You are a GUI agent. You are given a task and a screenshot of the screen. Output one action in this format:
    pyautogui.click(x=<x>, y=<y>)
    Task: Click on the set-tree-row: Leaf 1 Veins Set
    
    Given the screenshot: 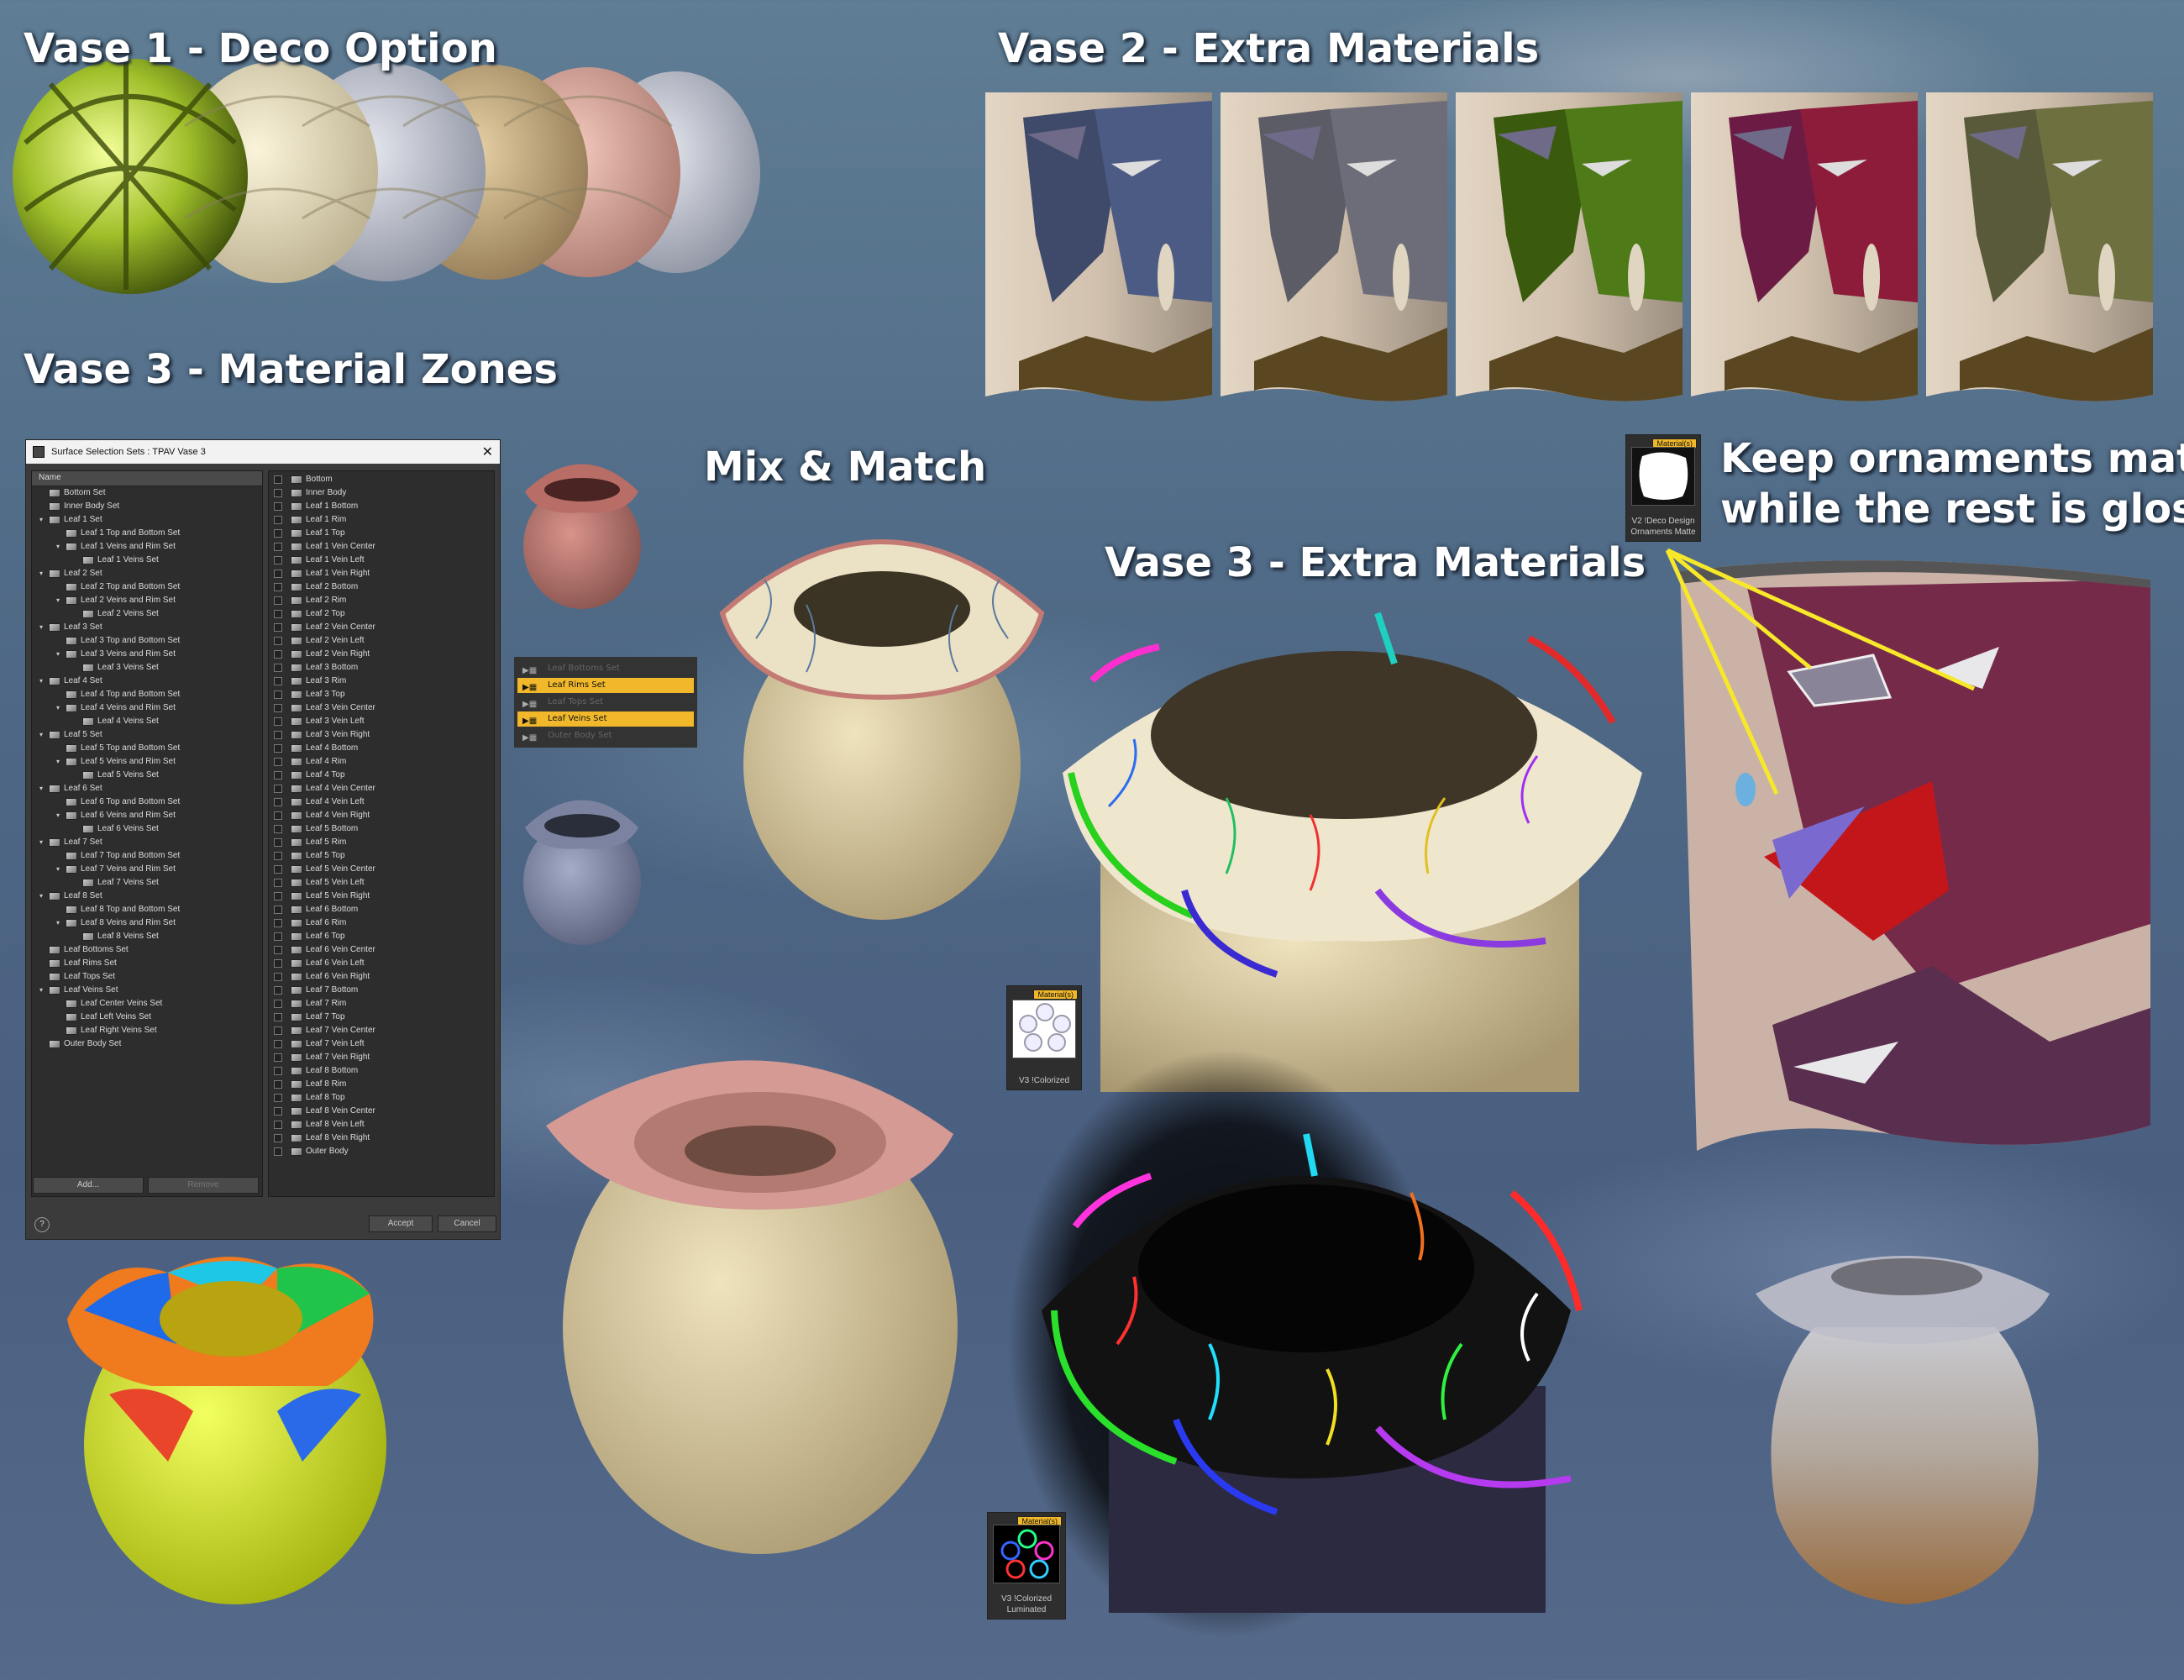 What is the action you would take?
    pyautogui.click(x=147, y=560)
    